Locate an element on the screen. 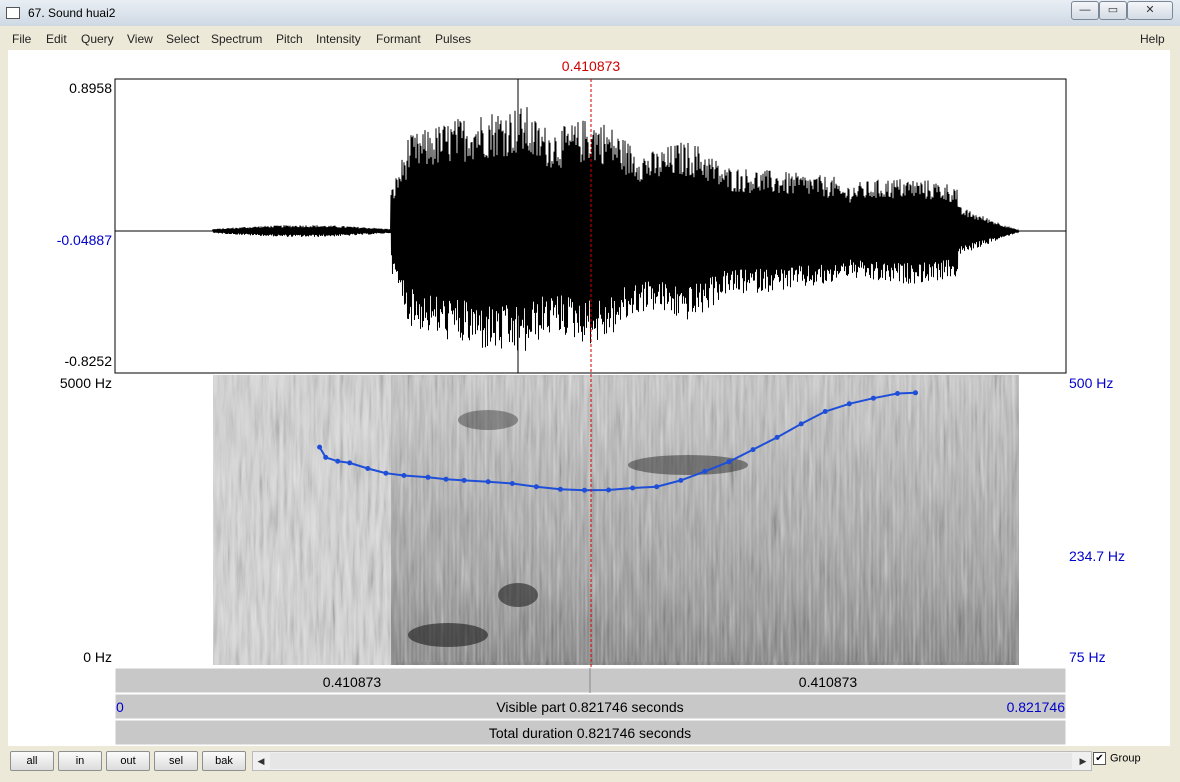 Image resolution: width=1180 pixels, height=782 pixels. selection-right-label: 0.410873 is located at coordinates (828, 682).